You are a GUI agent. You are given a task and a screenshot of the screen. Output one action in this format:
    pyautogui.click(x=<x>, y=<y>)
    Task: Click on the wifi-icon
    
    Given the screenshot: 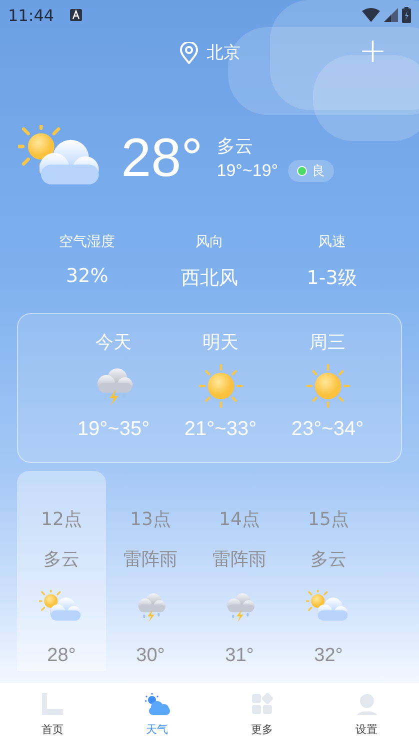 What is the action you would take?
    pyautogui.click(x=371, y=15)
    